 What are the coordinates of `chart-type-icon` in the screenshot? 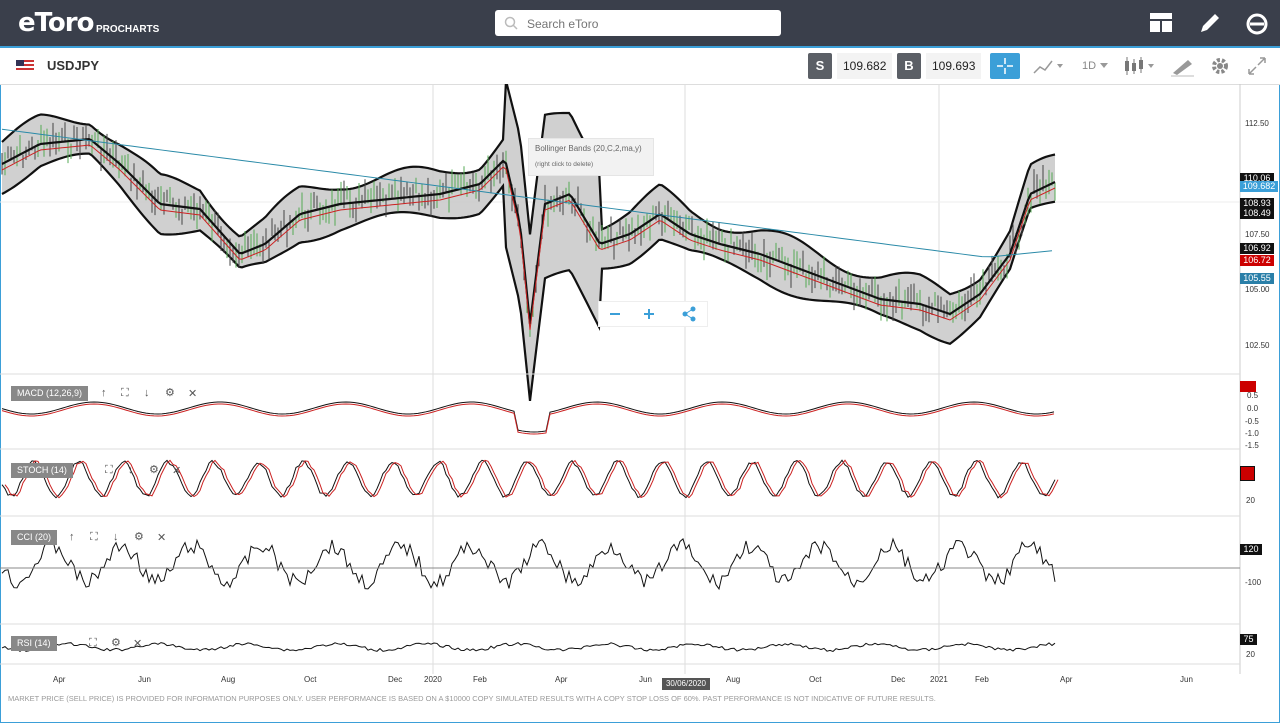 It's located at (1048, 67).